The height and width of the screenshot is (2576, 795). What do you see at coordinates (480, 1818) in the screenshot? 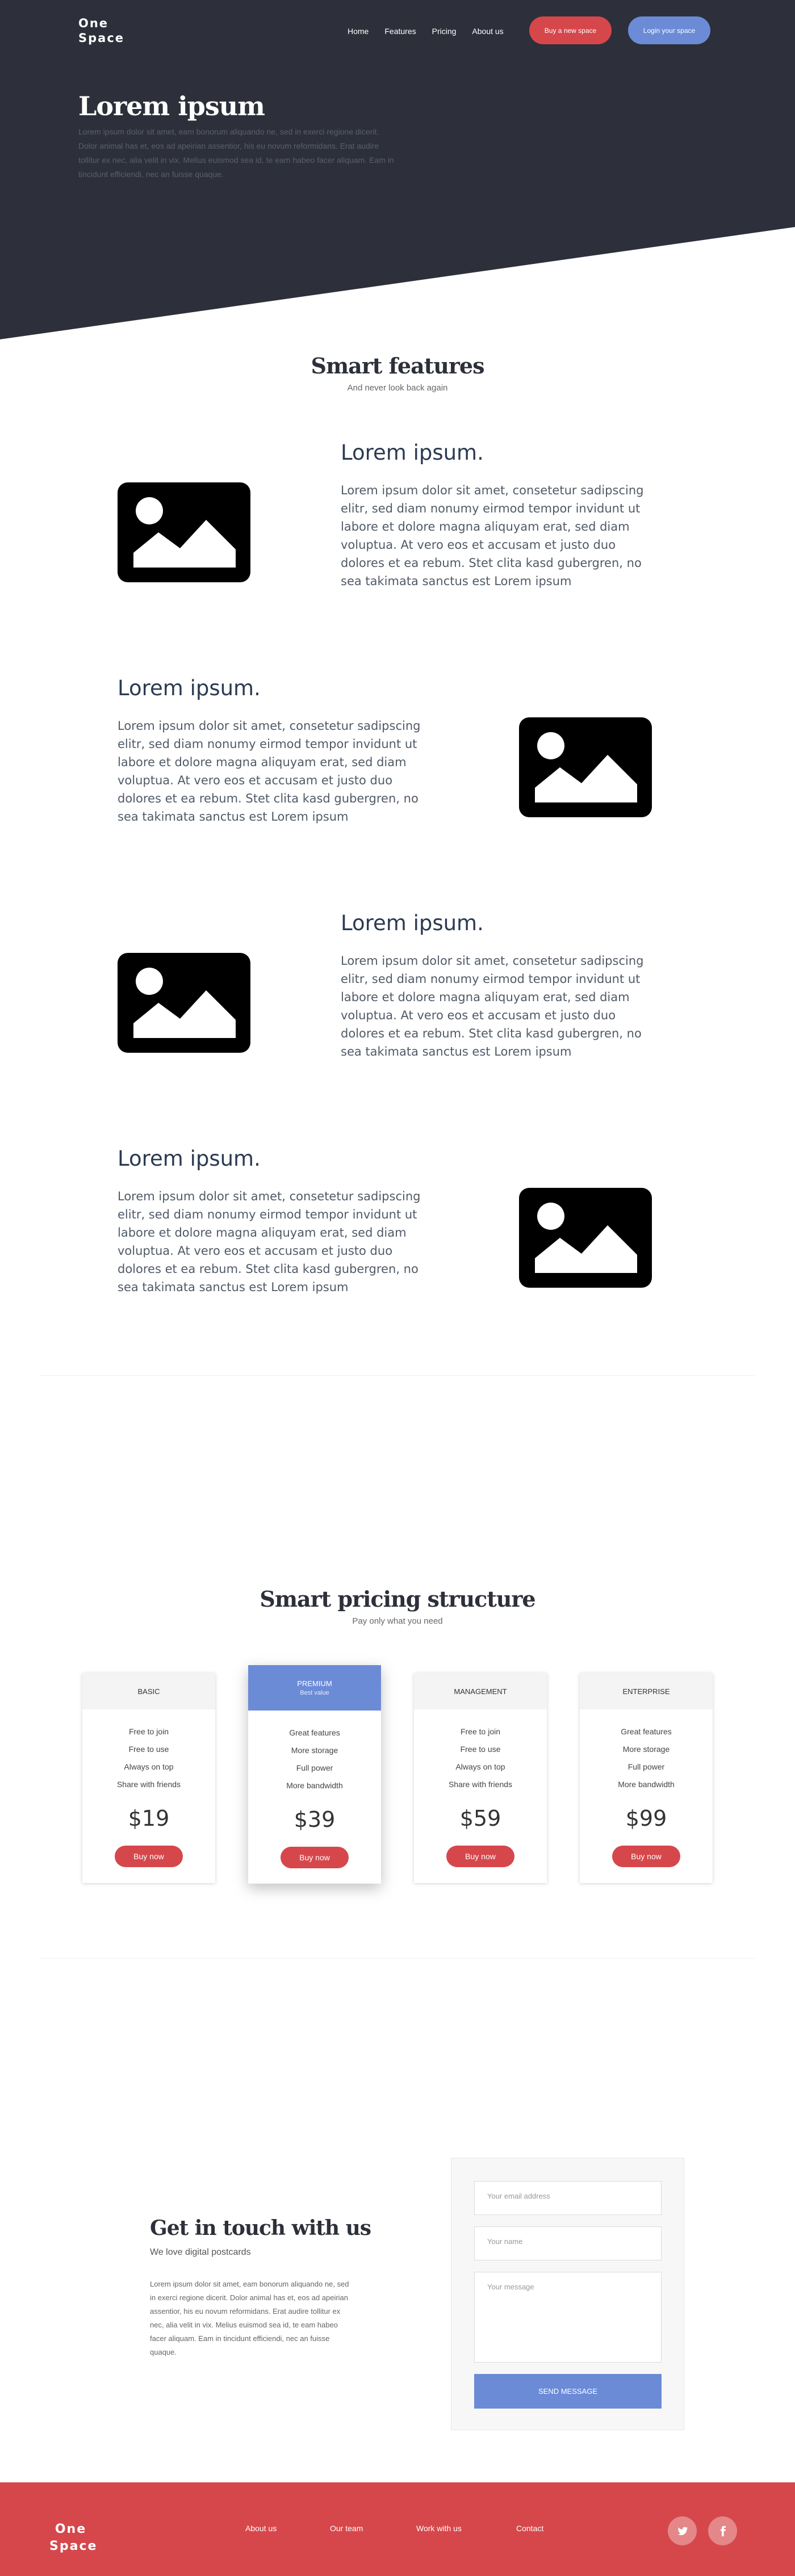
I see `plan-price: $59` at bounding box center [480, 1818].